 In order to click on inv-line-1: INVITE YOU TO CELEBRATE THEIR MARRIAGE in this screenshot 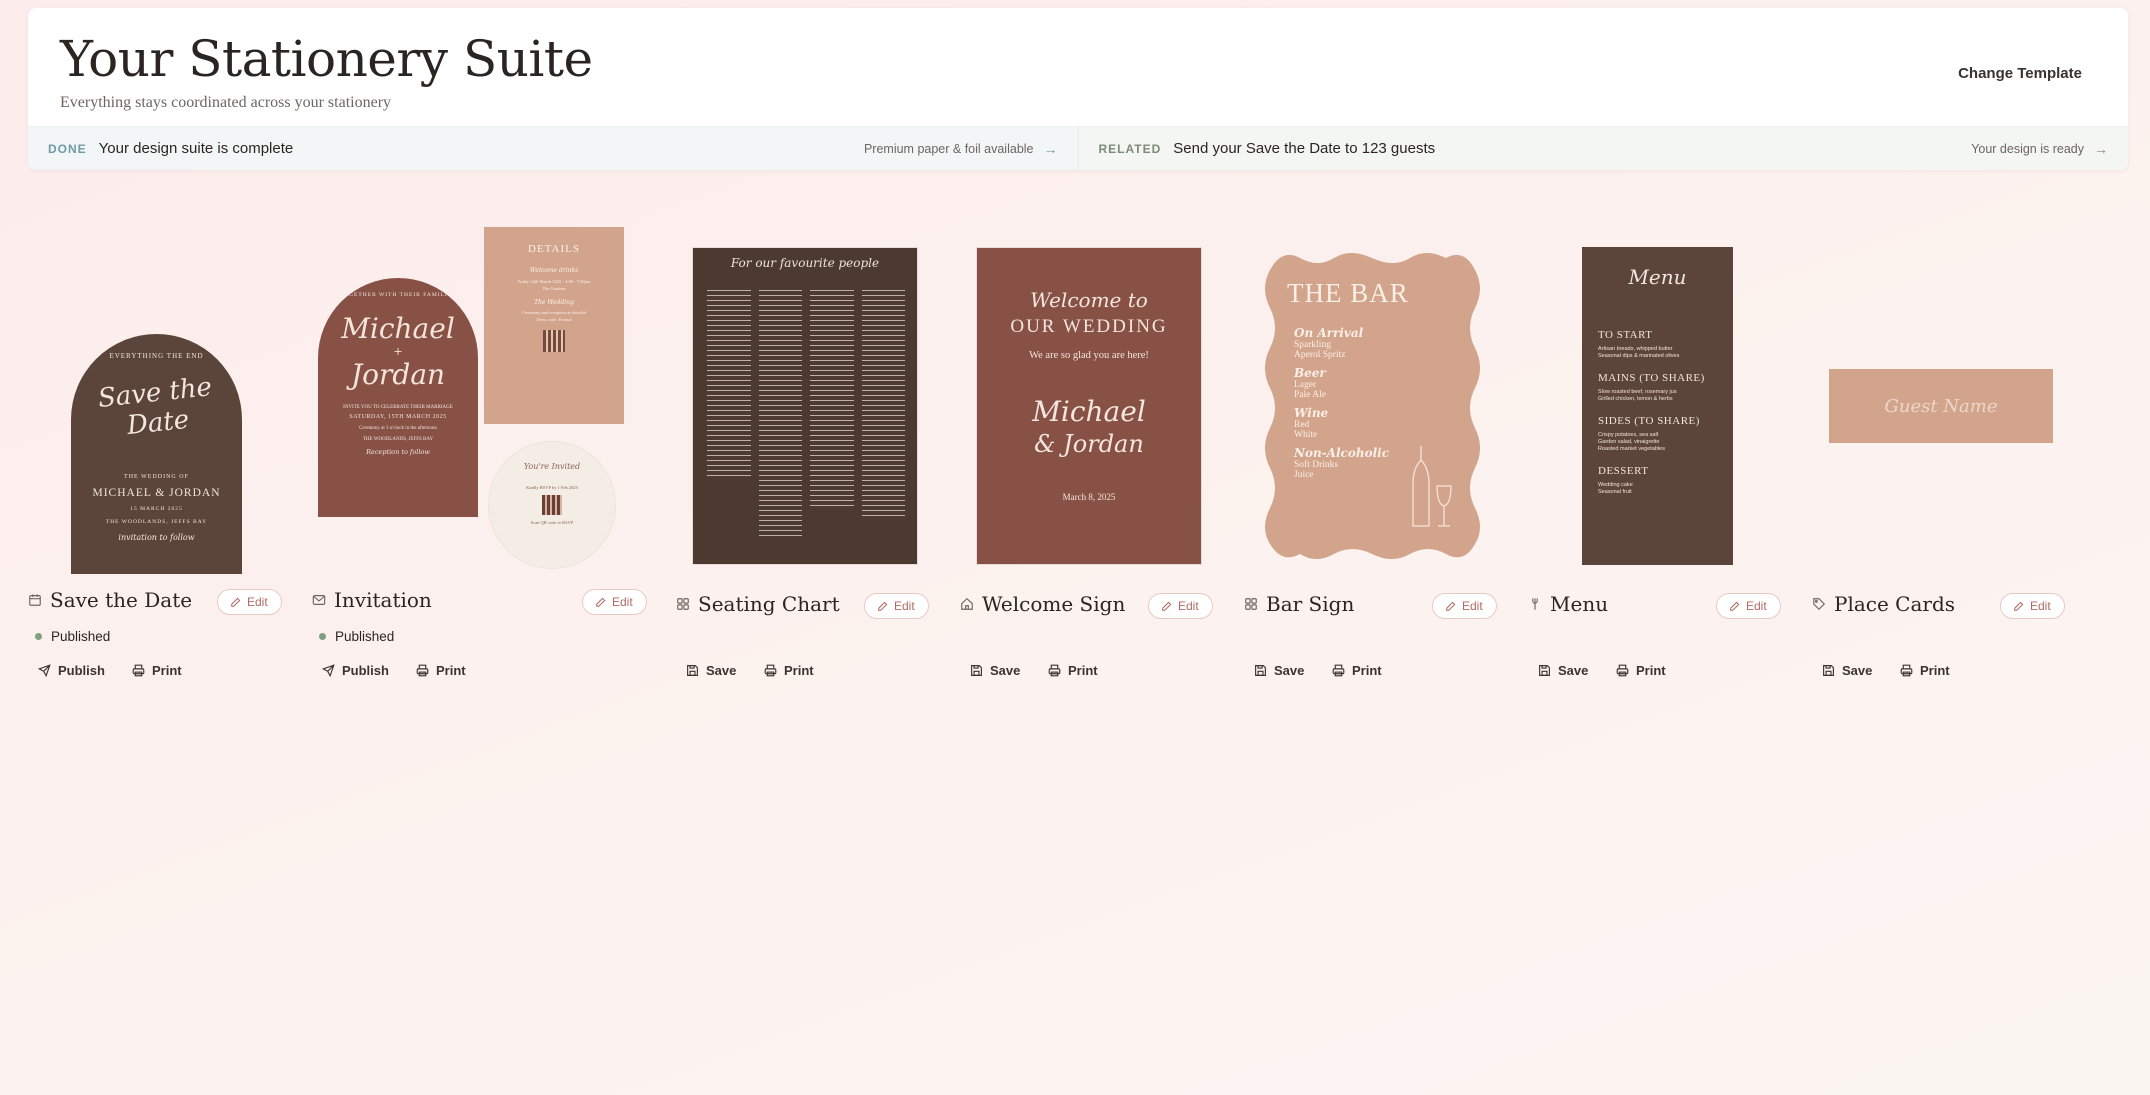, I will do `click(398, 407)`.